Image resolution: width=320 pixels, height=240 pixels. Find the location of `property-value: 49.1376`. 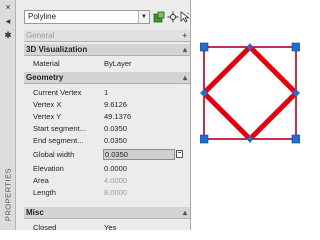

property-value: 49.1376 is located at coordinates (144, 116).